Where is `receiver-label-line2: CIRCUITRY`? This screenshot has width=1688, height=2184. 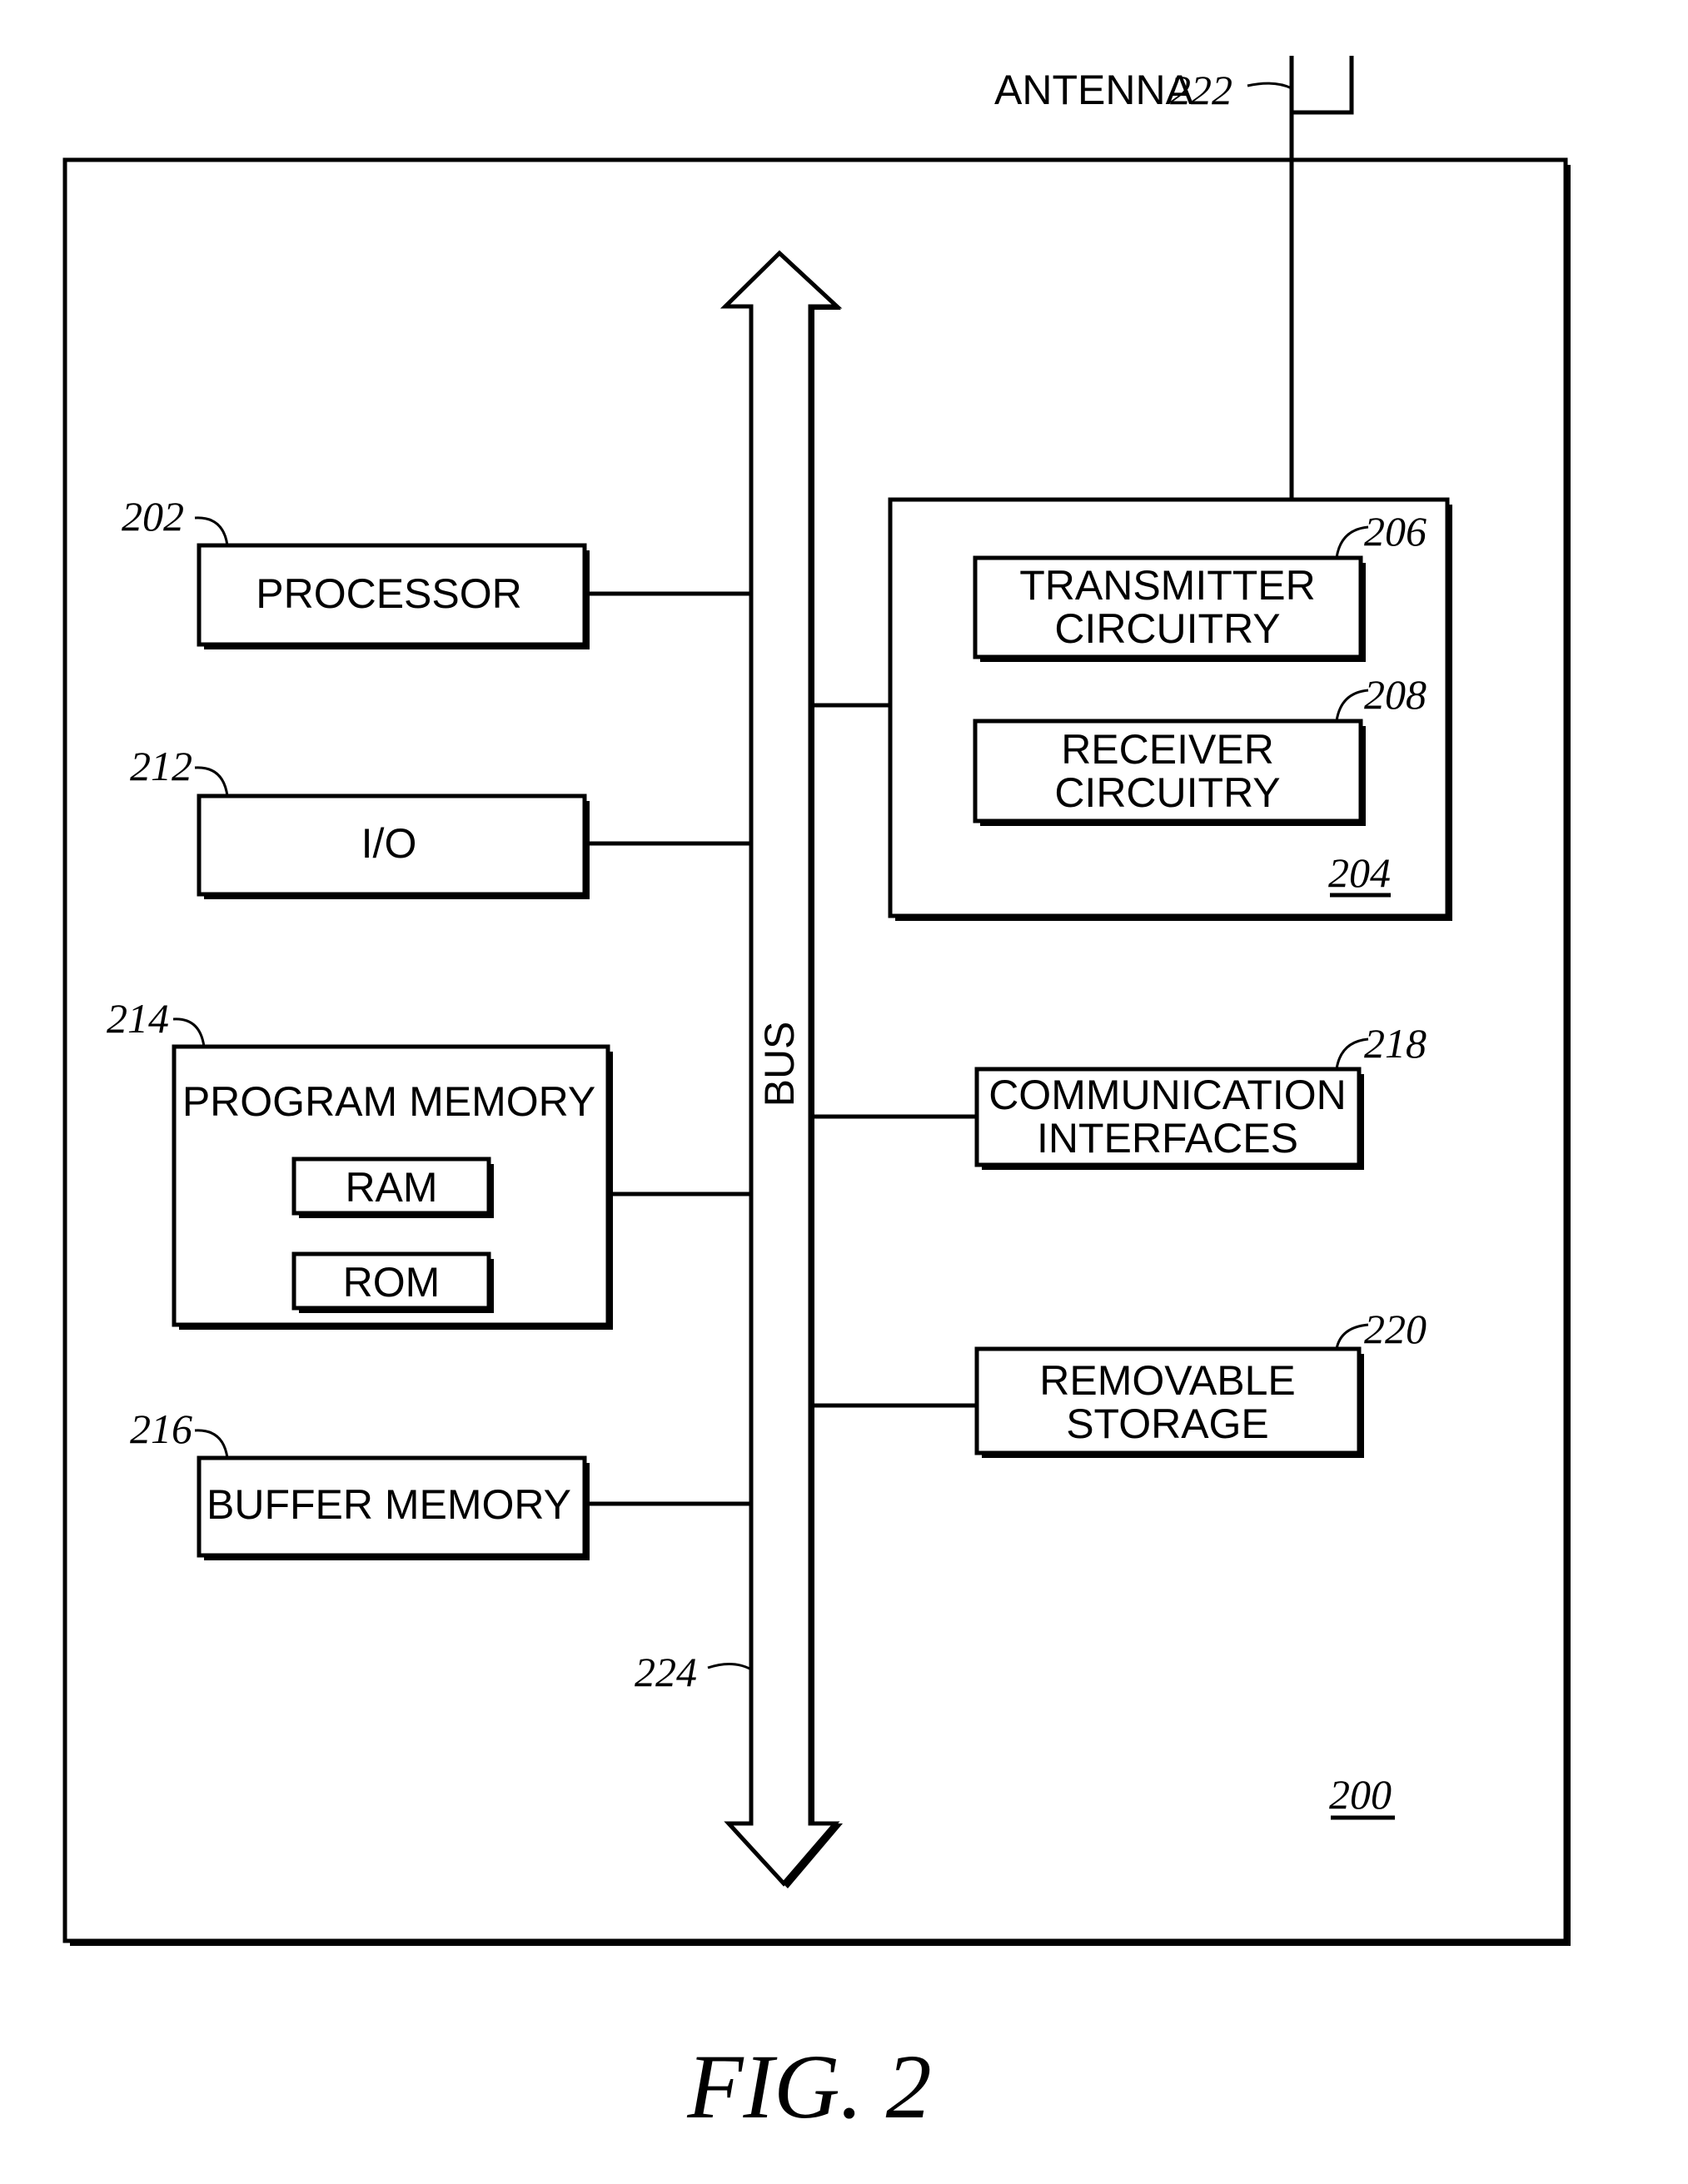
receiver-label-line2: CIRCUITRY is located at coordinates (1167, 792).